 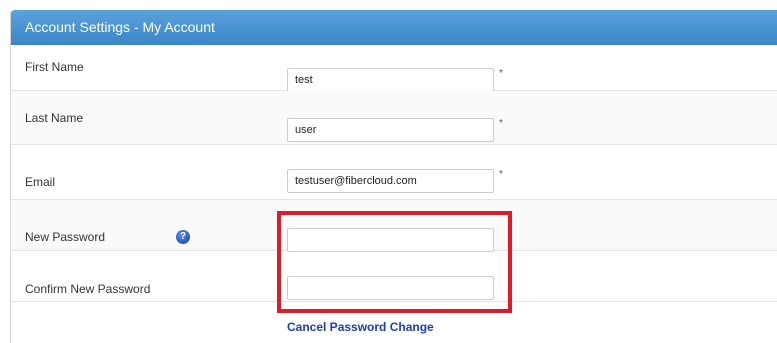 I want to click on form-row-first-name: First Name *, so click(x=394, y=68).